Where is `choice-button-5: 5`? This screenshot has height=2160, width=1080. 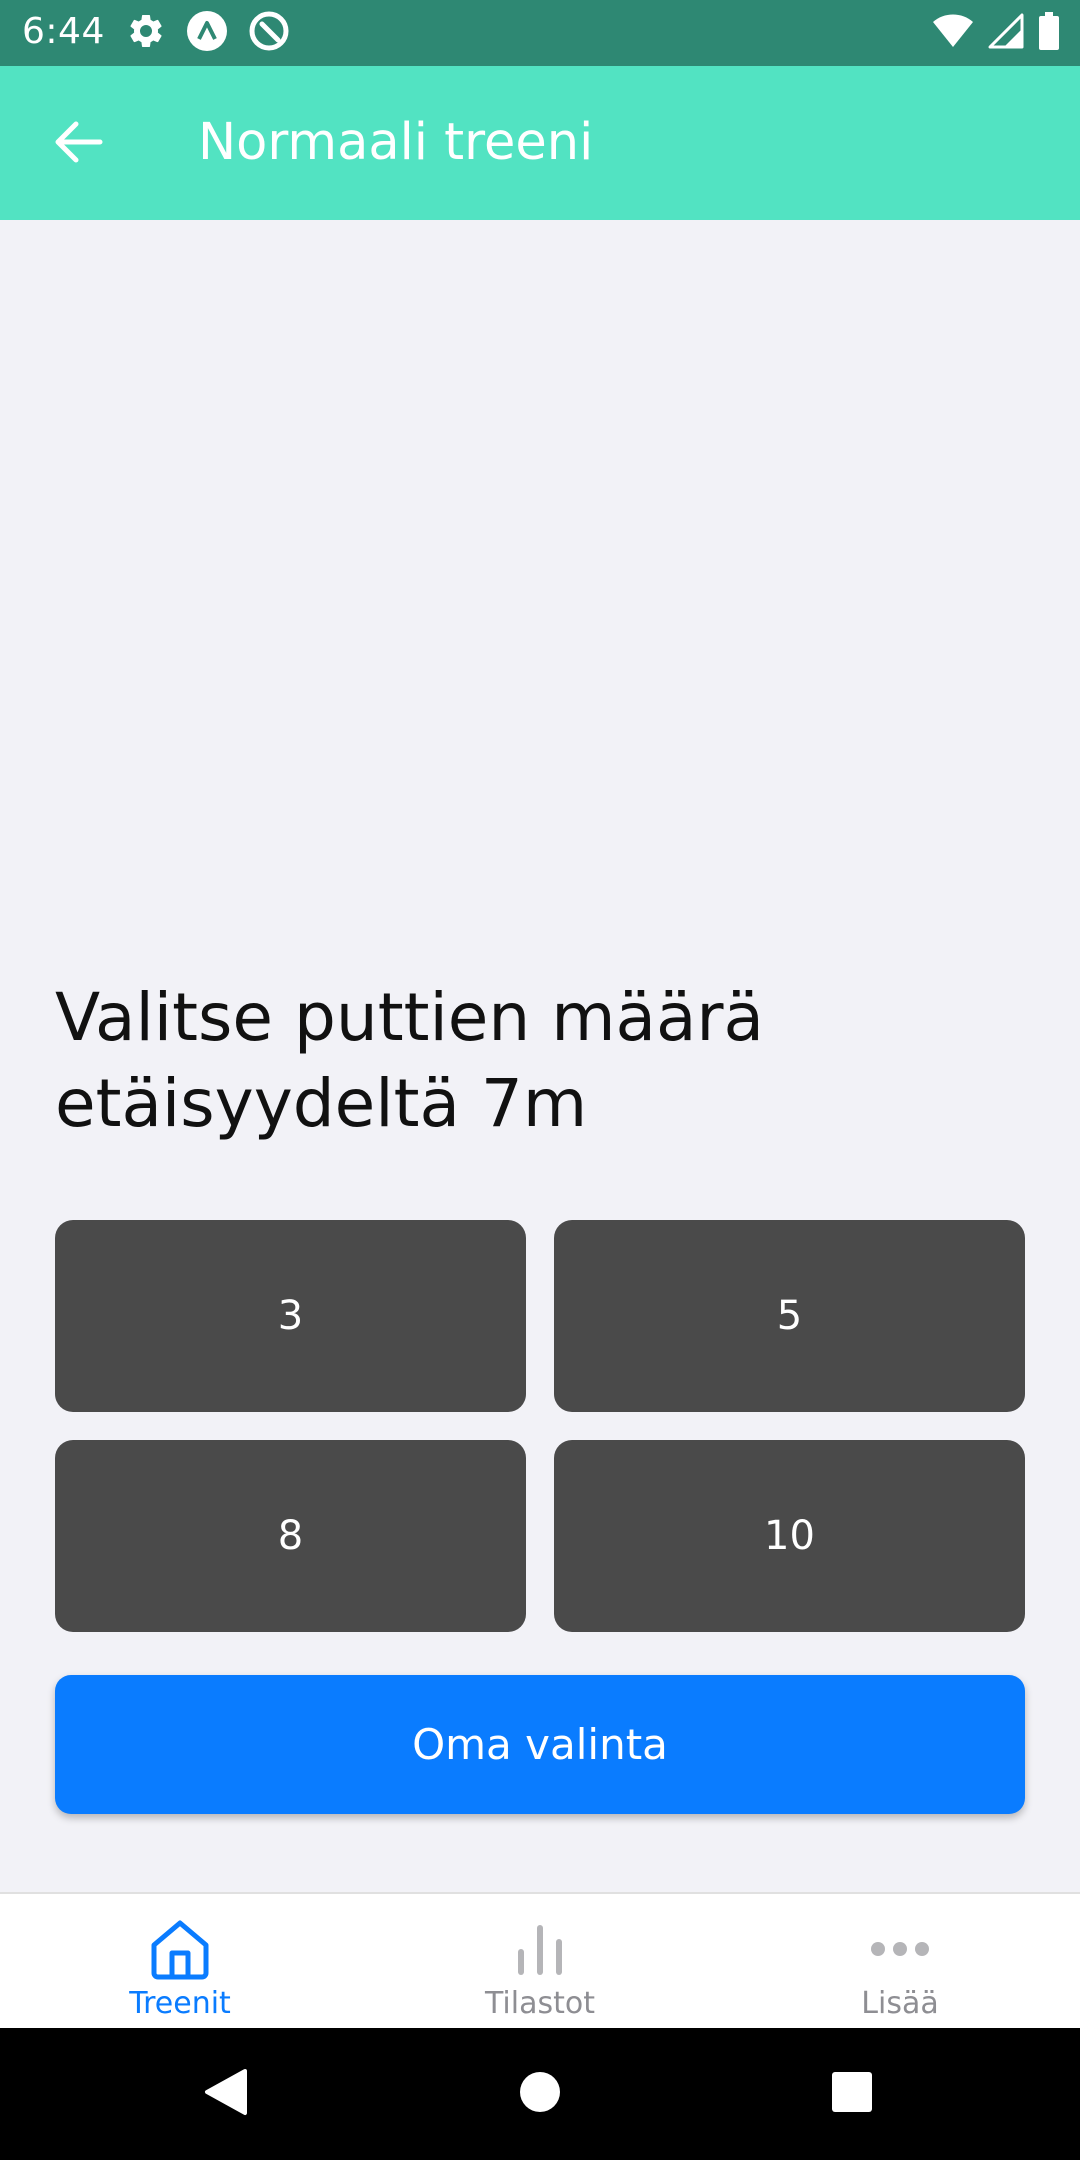 choice-button-5: 5 is located at coordinates (789, 1316).